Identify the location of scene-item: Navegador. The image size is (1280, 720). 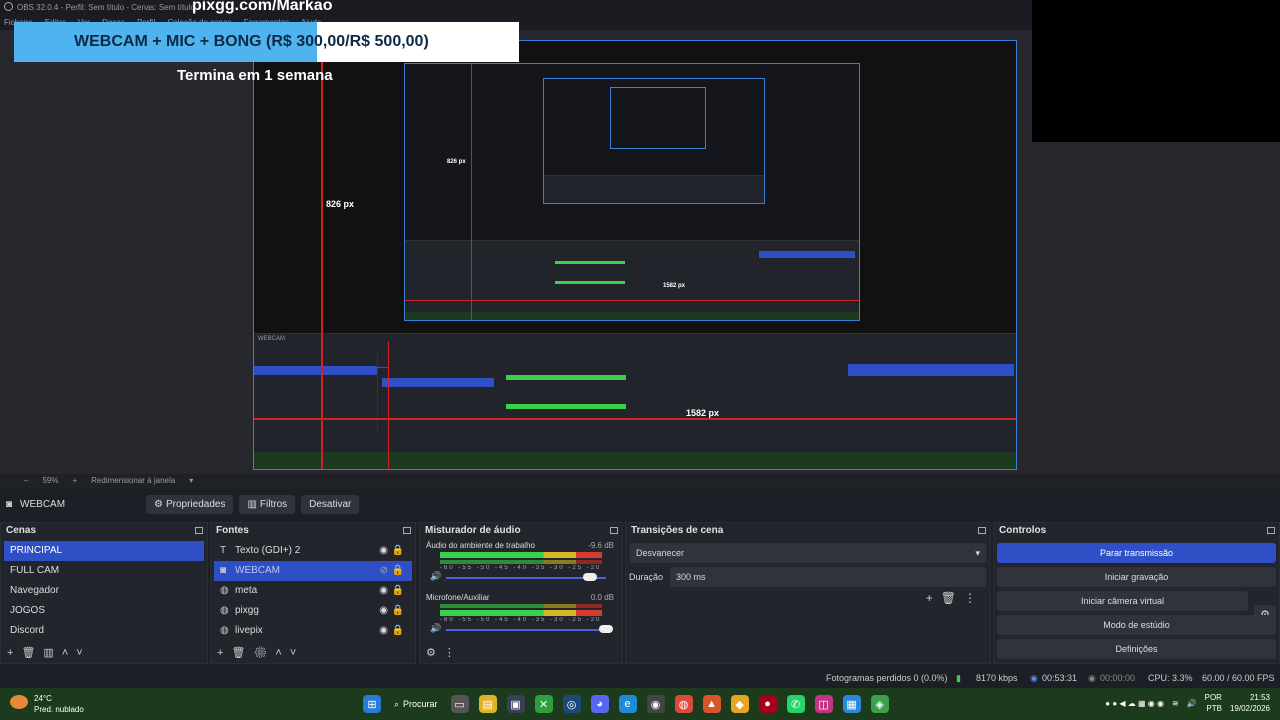
(104, 591).